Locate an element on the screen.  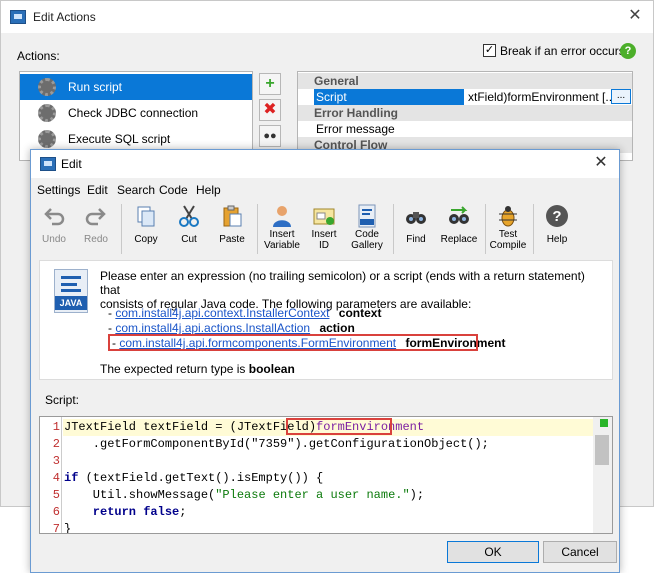
scrollbar-thumb is located at coordinates (602, 450).